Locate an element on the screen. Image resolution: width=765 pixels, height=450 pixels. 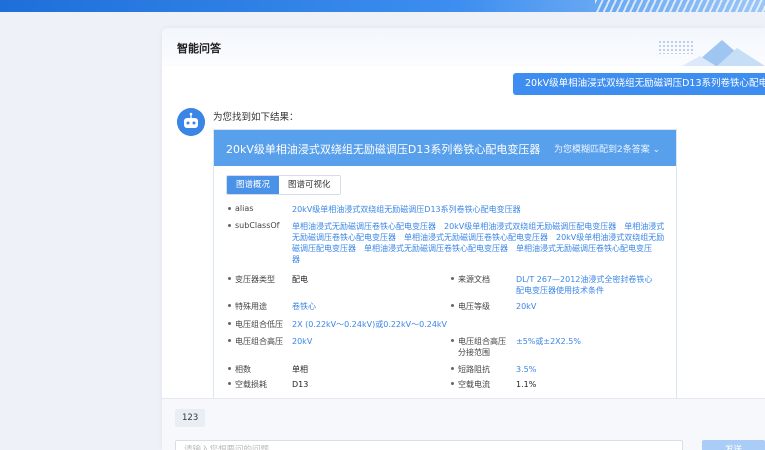
property-key: 空载电流 is located at coordinates (474, 384).